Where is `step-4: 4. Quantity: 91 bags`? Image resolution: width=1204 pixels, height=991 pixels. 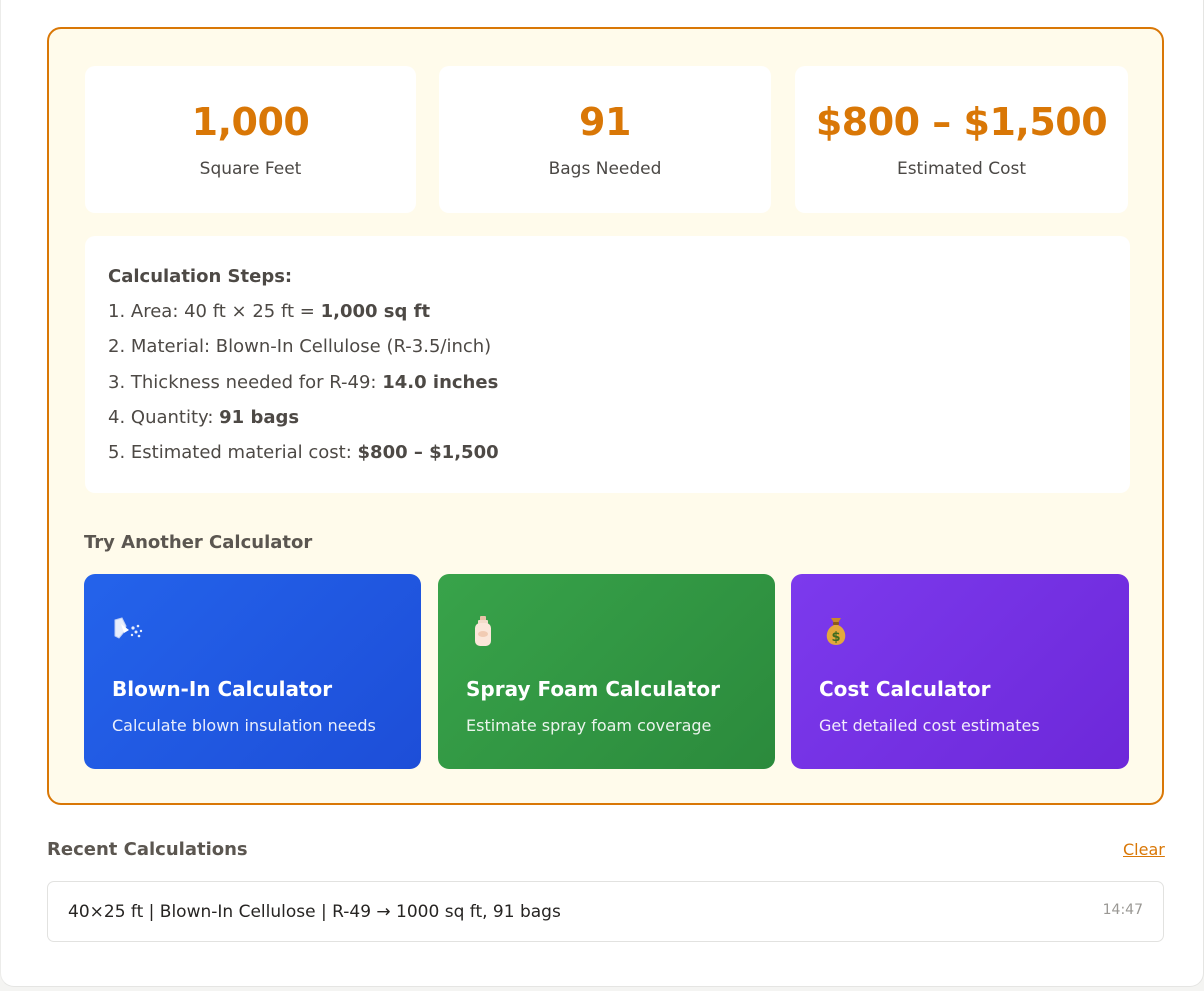
step-4: 4. Quantity: 91 bags is located at coordinates (203, 418).